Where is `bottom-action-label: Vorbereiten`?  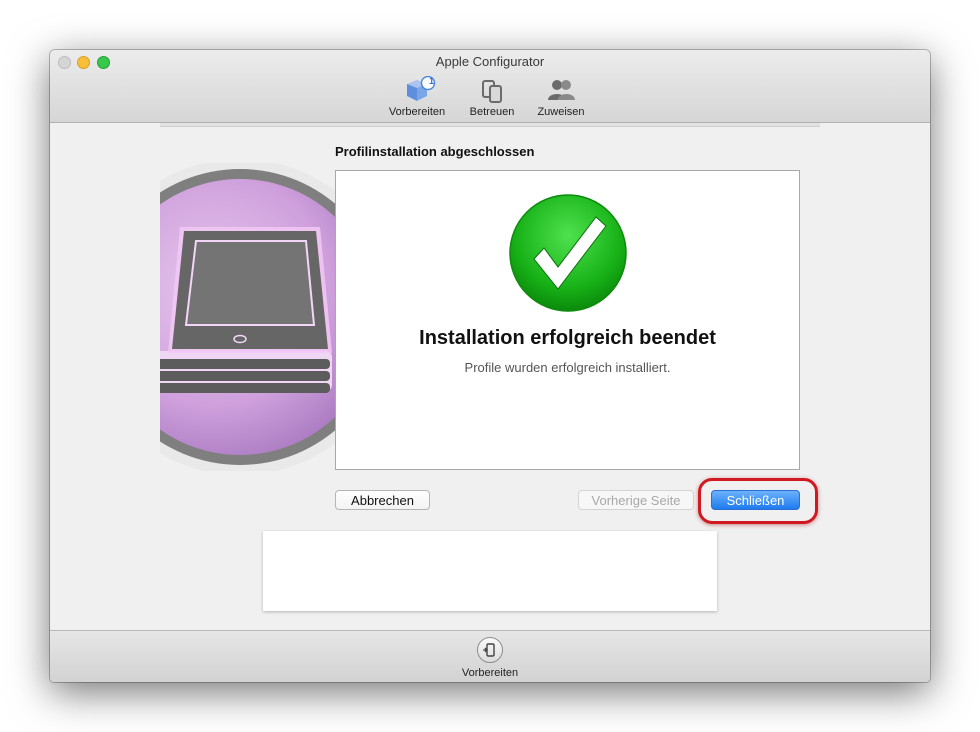
bottom-action-label: Vorbereiten is located at coordinates (490, 673).